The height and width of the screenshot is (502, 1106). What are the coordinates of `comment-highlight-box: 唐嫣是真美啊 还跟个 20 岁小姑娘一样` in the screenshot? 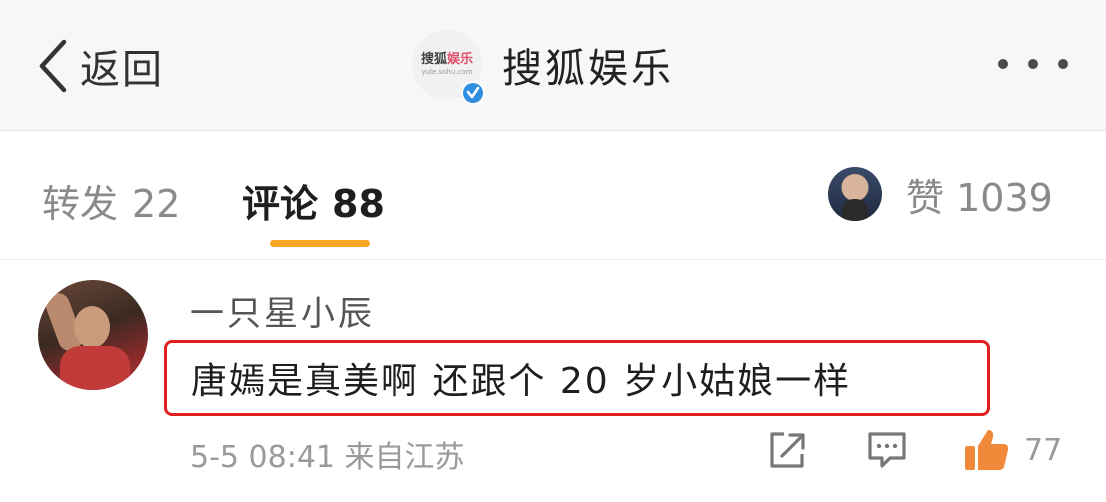 It's located at (577, 378).